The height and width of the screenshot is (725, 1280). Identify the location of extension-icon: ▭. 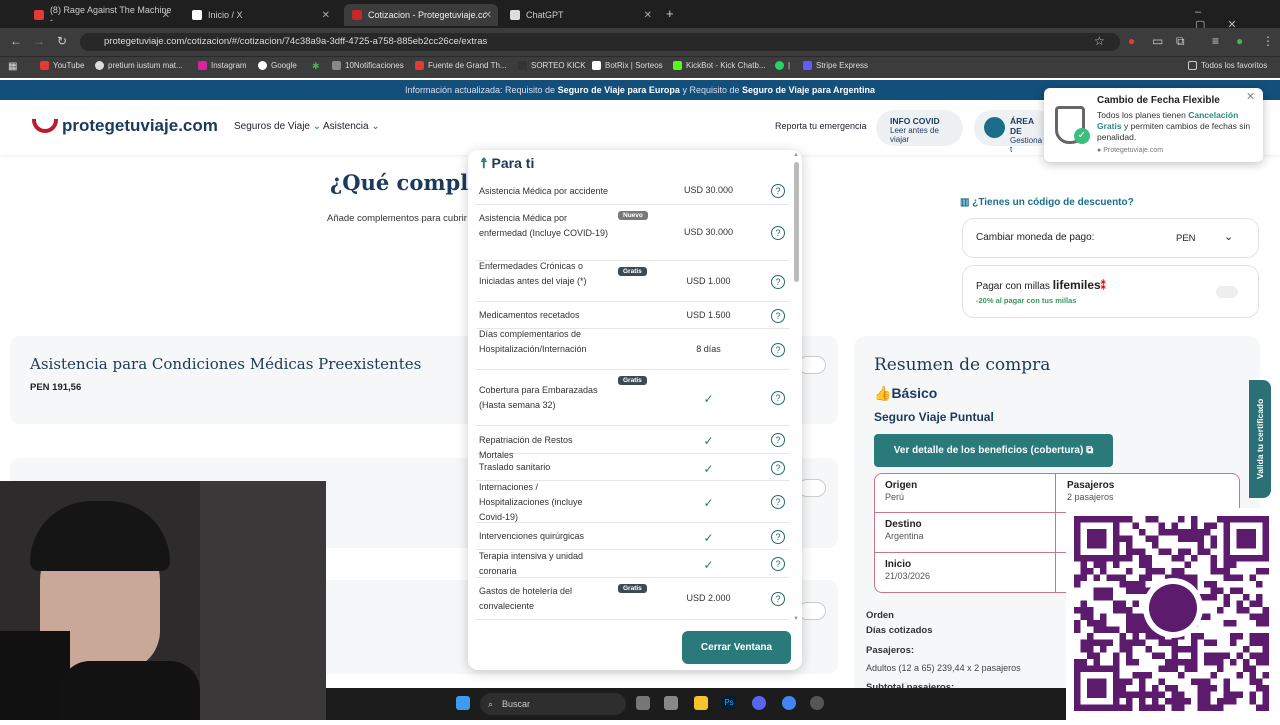
(1157, 41).